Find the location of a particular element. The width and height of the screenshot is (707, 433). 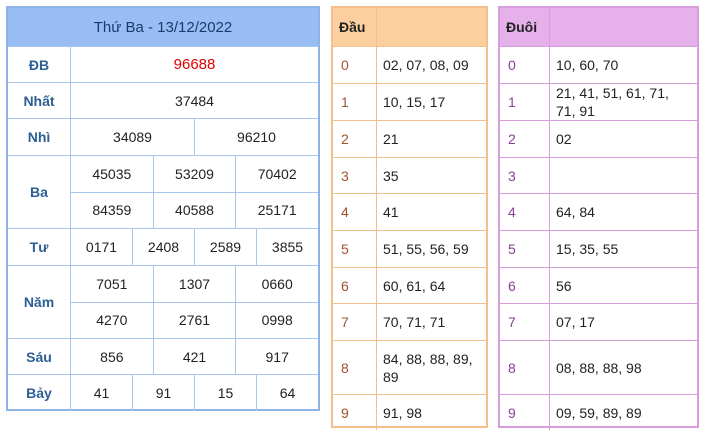

dau-row: 0 02, 07, 08, 09 is located at coordinates (409, 64).